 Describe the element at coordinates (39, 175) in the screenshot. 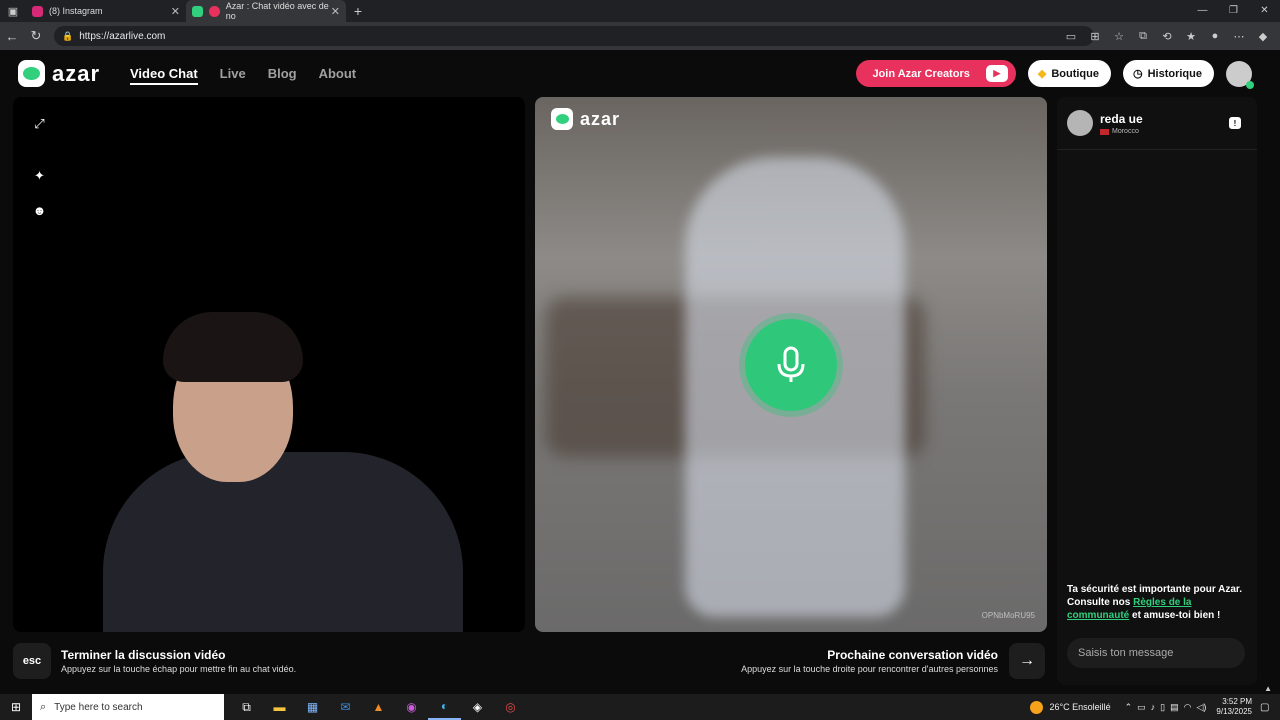

I see `effects-sparkle-icon: ✦` at that location.